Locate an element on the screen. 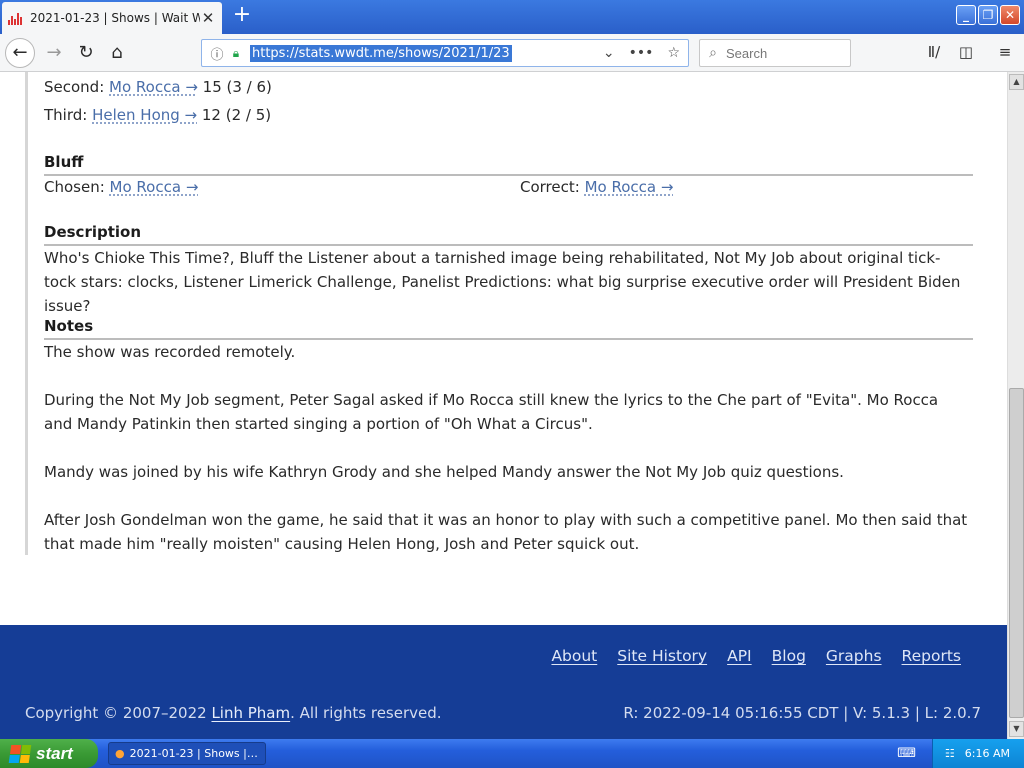  site-favicon-icon is located at coordinates (16, 18).